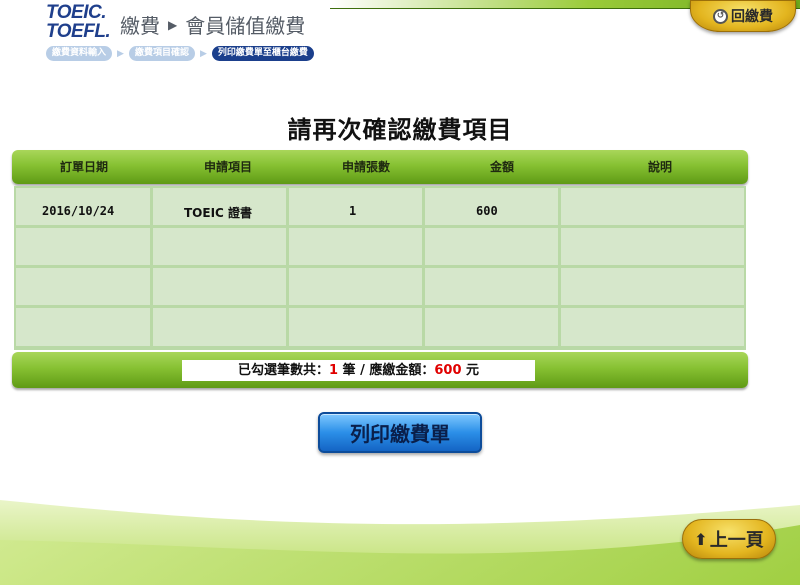  What do you see at coordinates (76, 12) in the screenshot?
I see `logo-line-1: TOEIC.` at bounding box center [76, 12].